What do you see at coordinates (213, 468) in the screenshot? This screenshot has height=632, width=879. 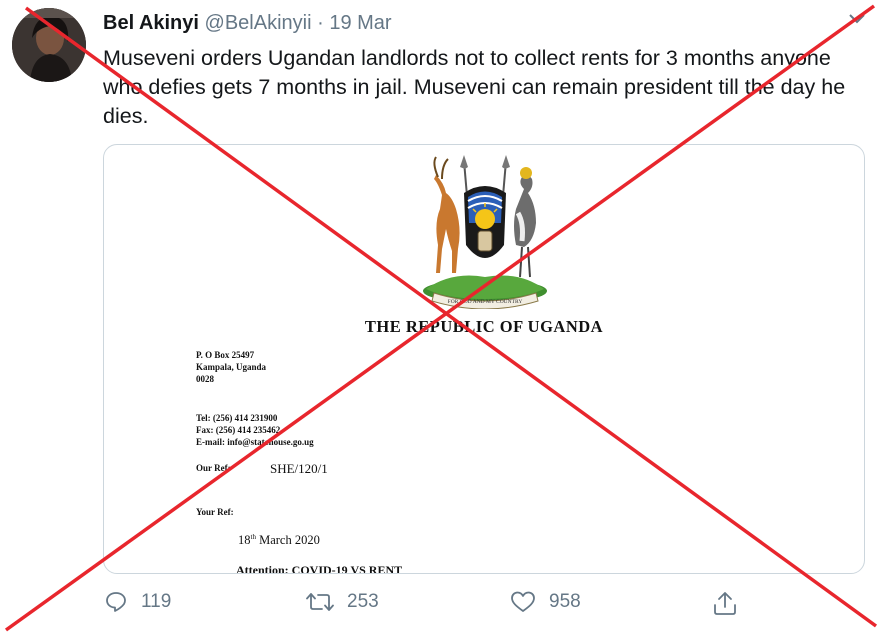 I see `our-ref-label: Our Ref:` at bounding box center [213, 468].